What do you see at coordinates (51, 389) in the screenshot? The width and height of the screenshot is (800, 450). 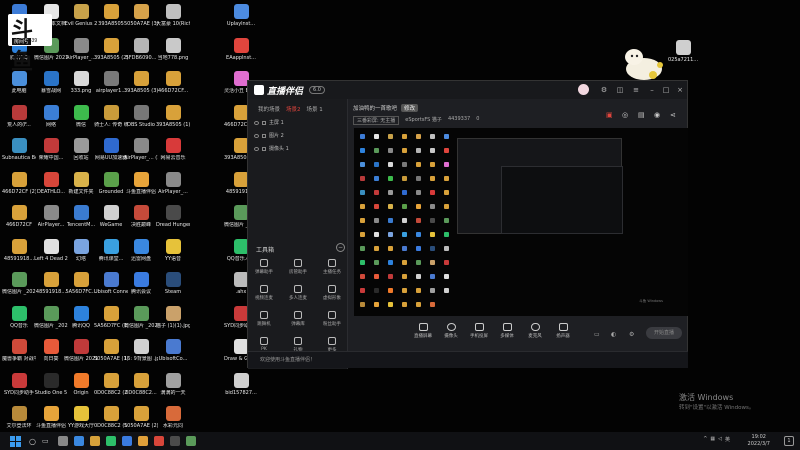 I see `desktop-icon: Studio One 5` at bounding box center [51, 389].